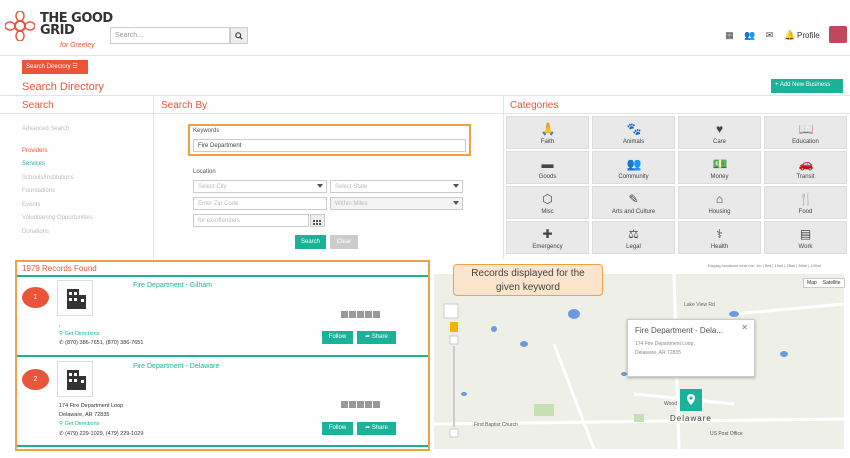  I want to click on city-select-placeholder: Select City, so click(212, 187).